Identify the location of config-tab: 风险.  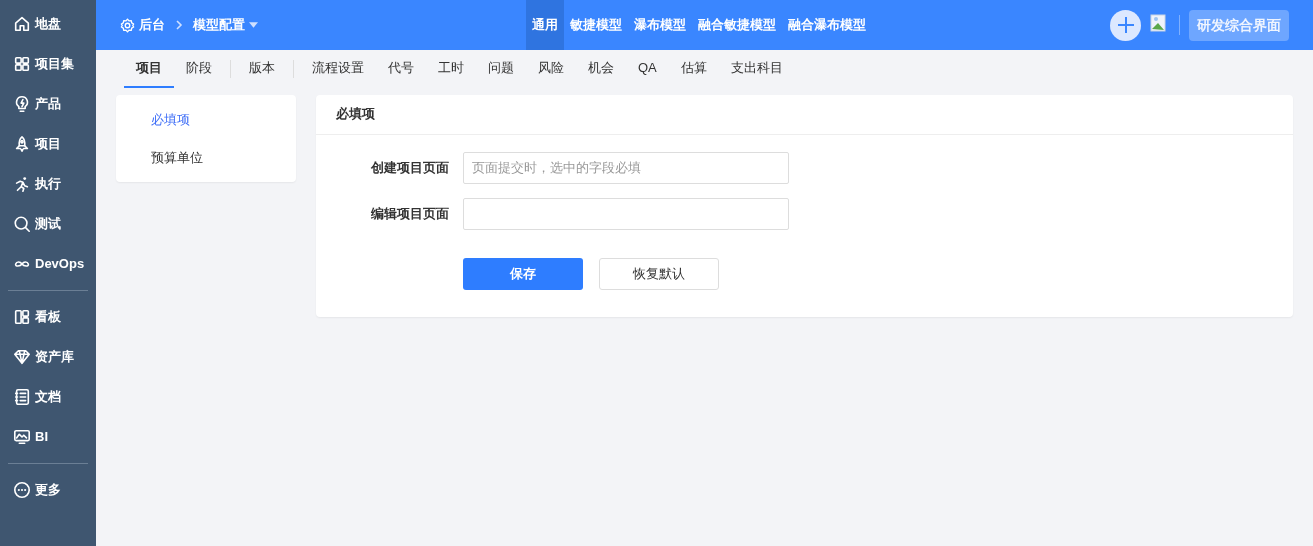
(551, 69).